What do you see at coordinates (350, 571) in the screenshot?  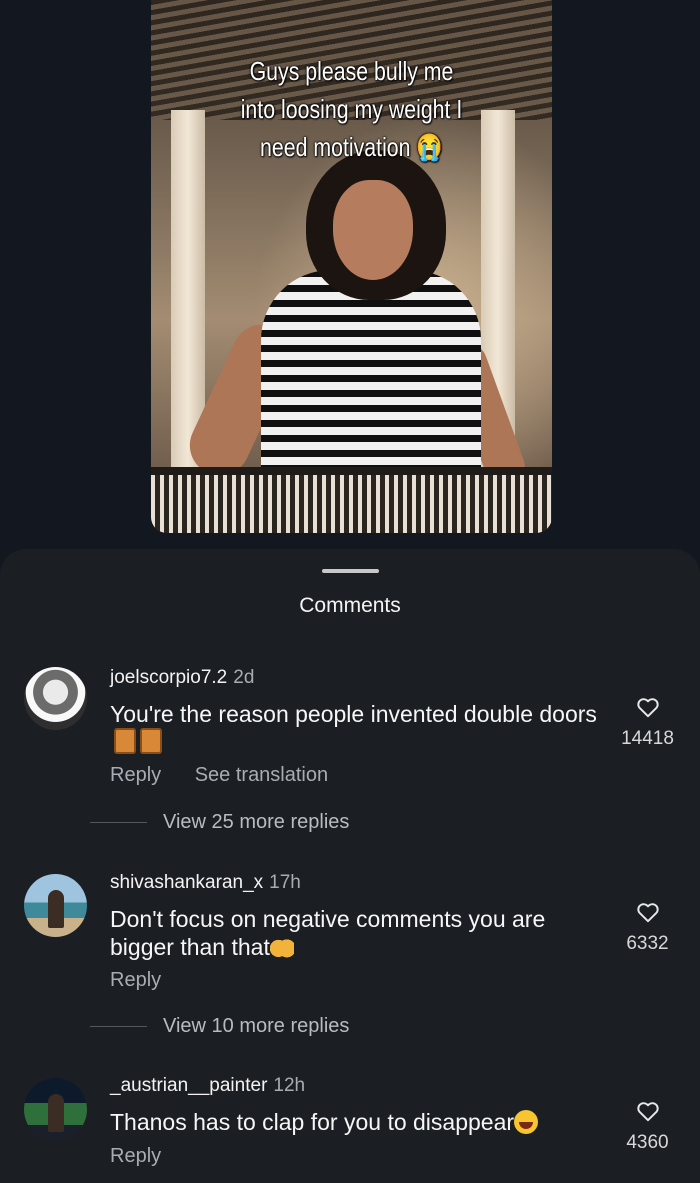 I see `drag-handle` at bounding box center [350, 571].